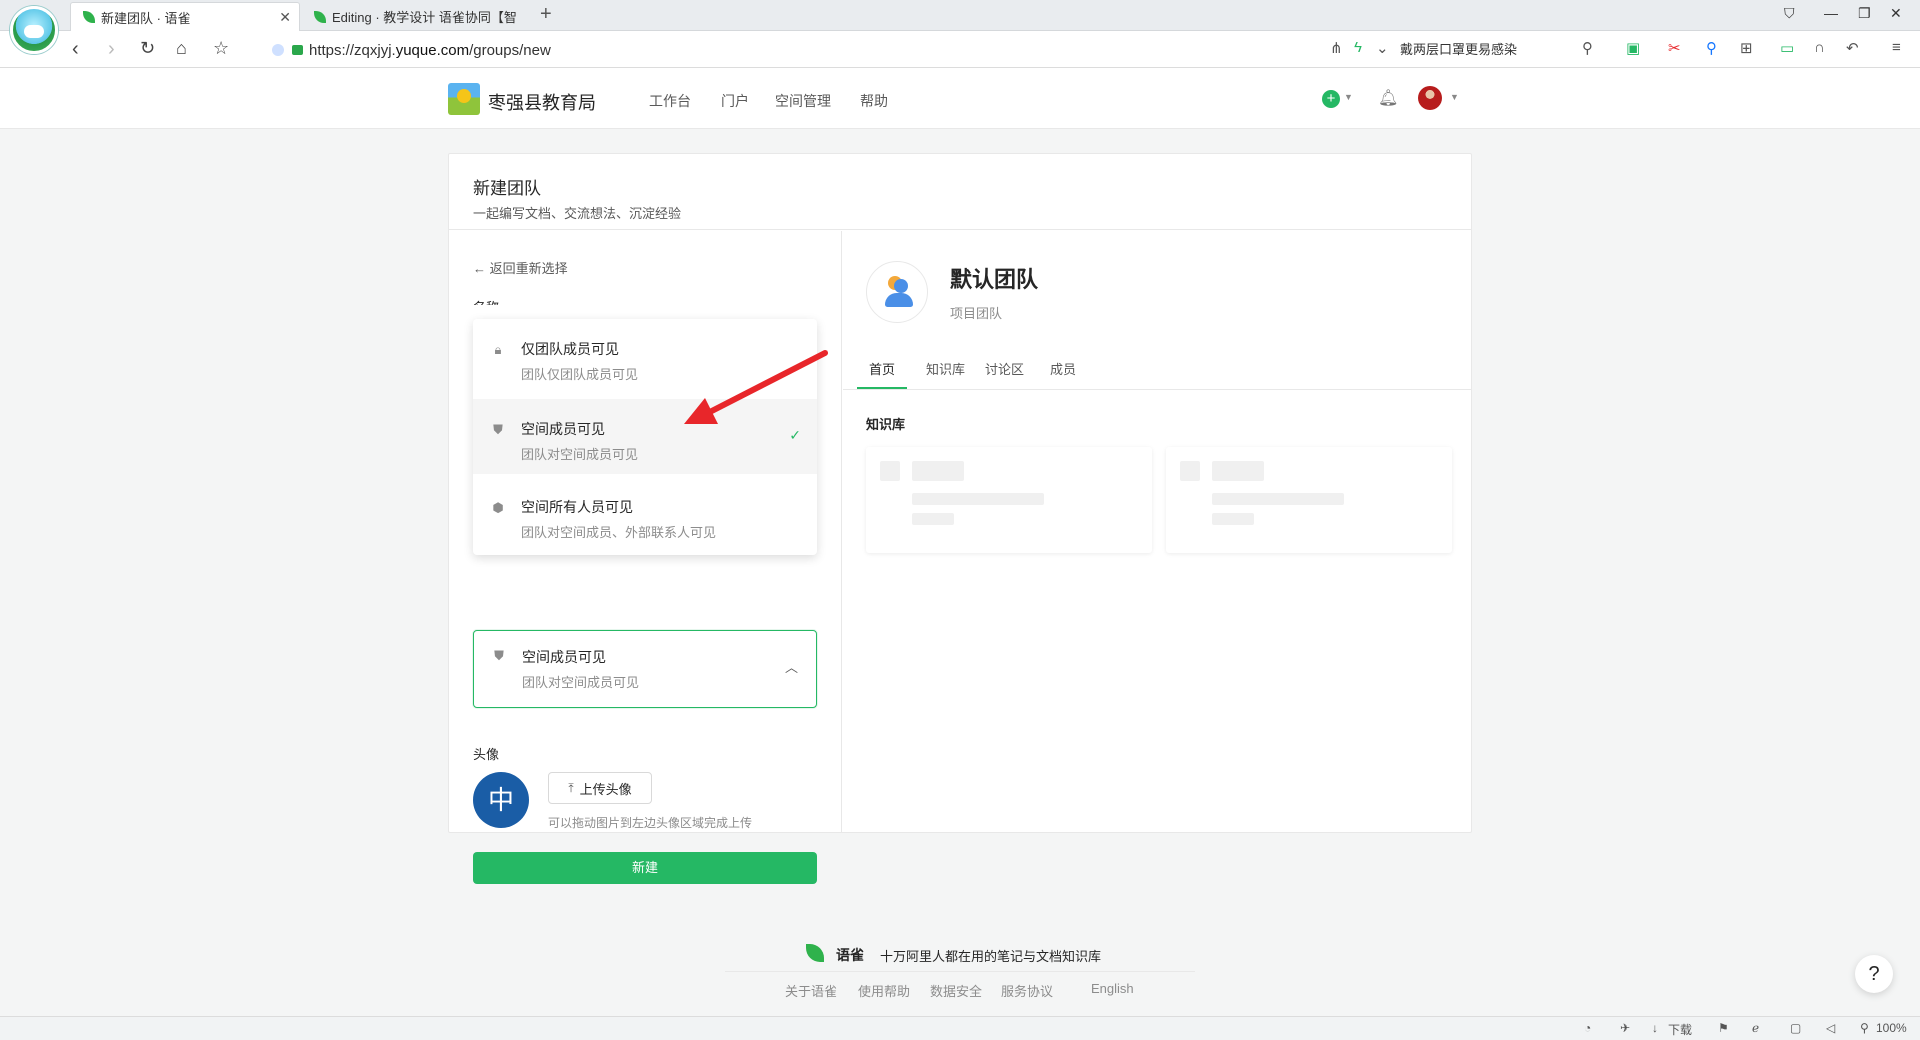  What do you see at coordinates (1755, 1028) in the screenshot?
I see `ie-icon: ℯ` at bounding box center [1755, 1028].